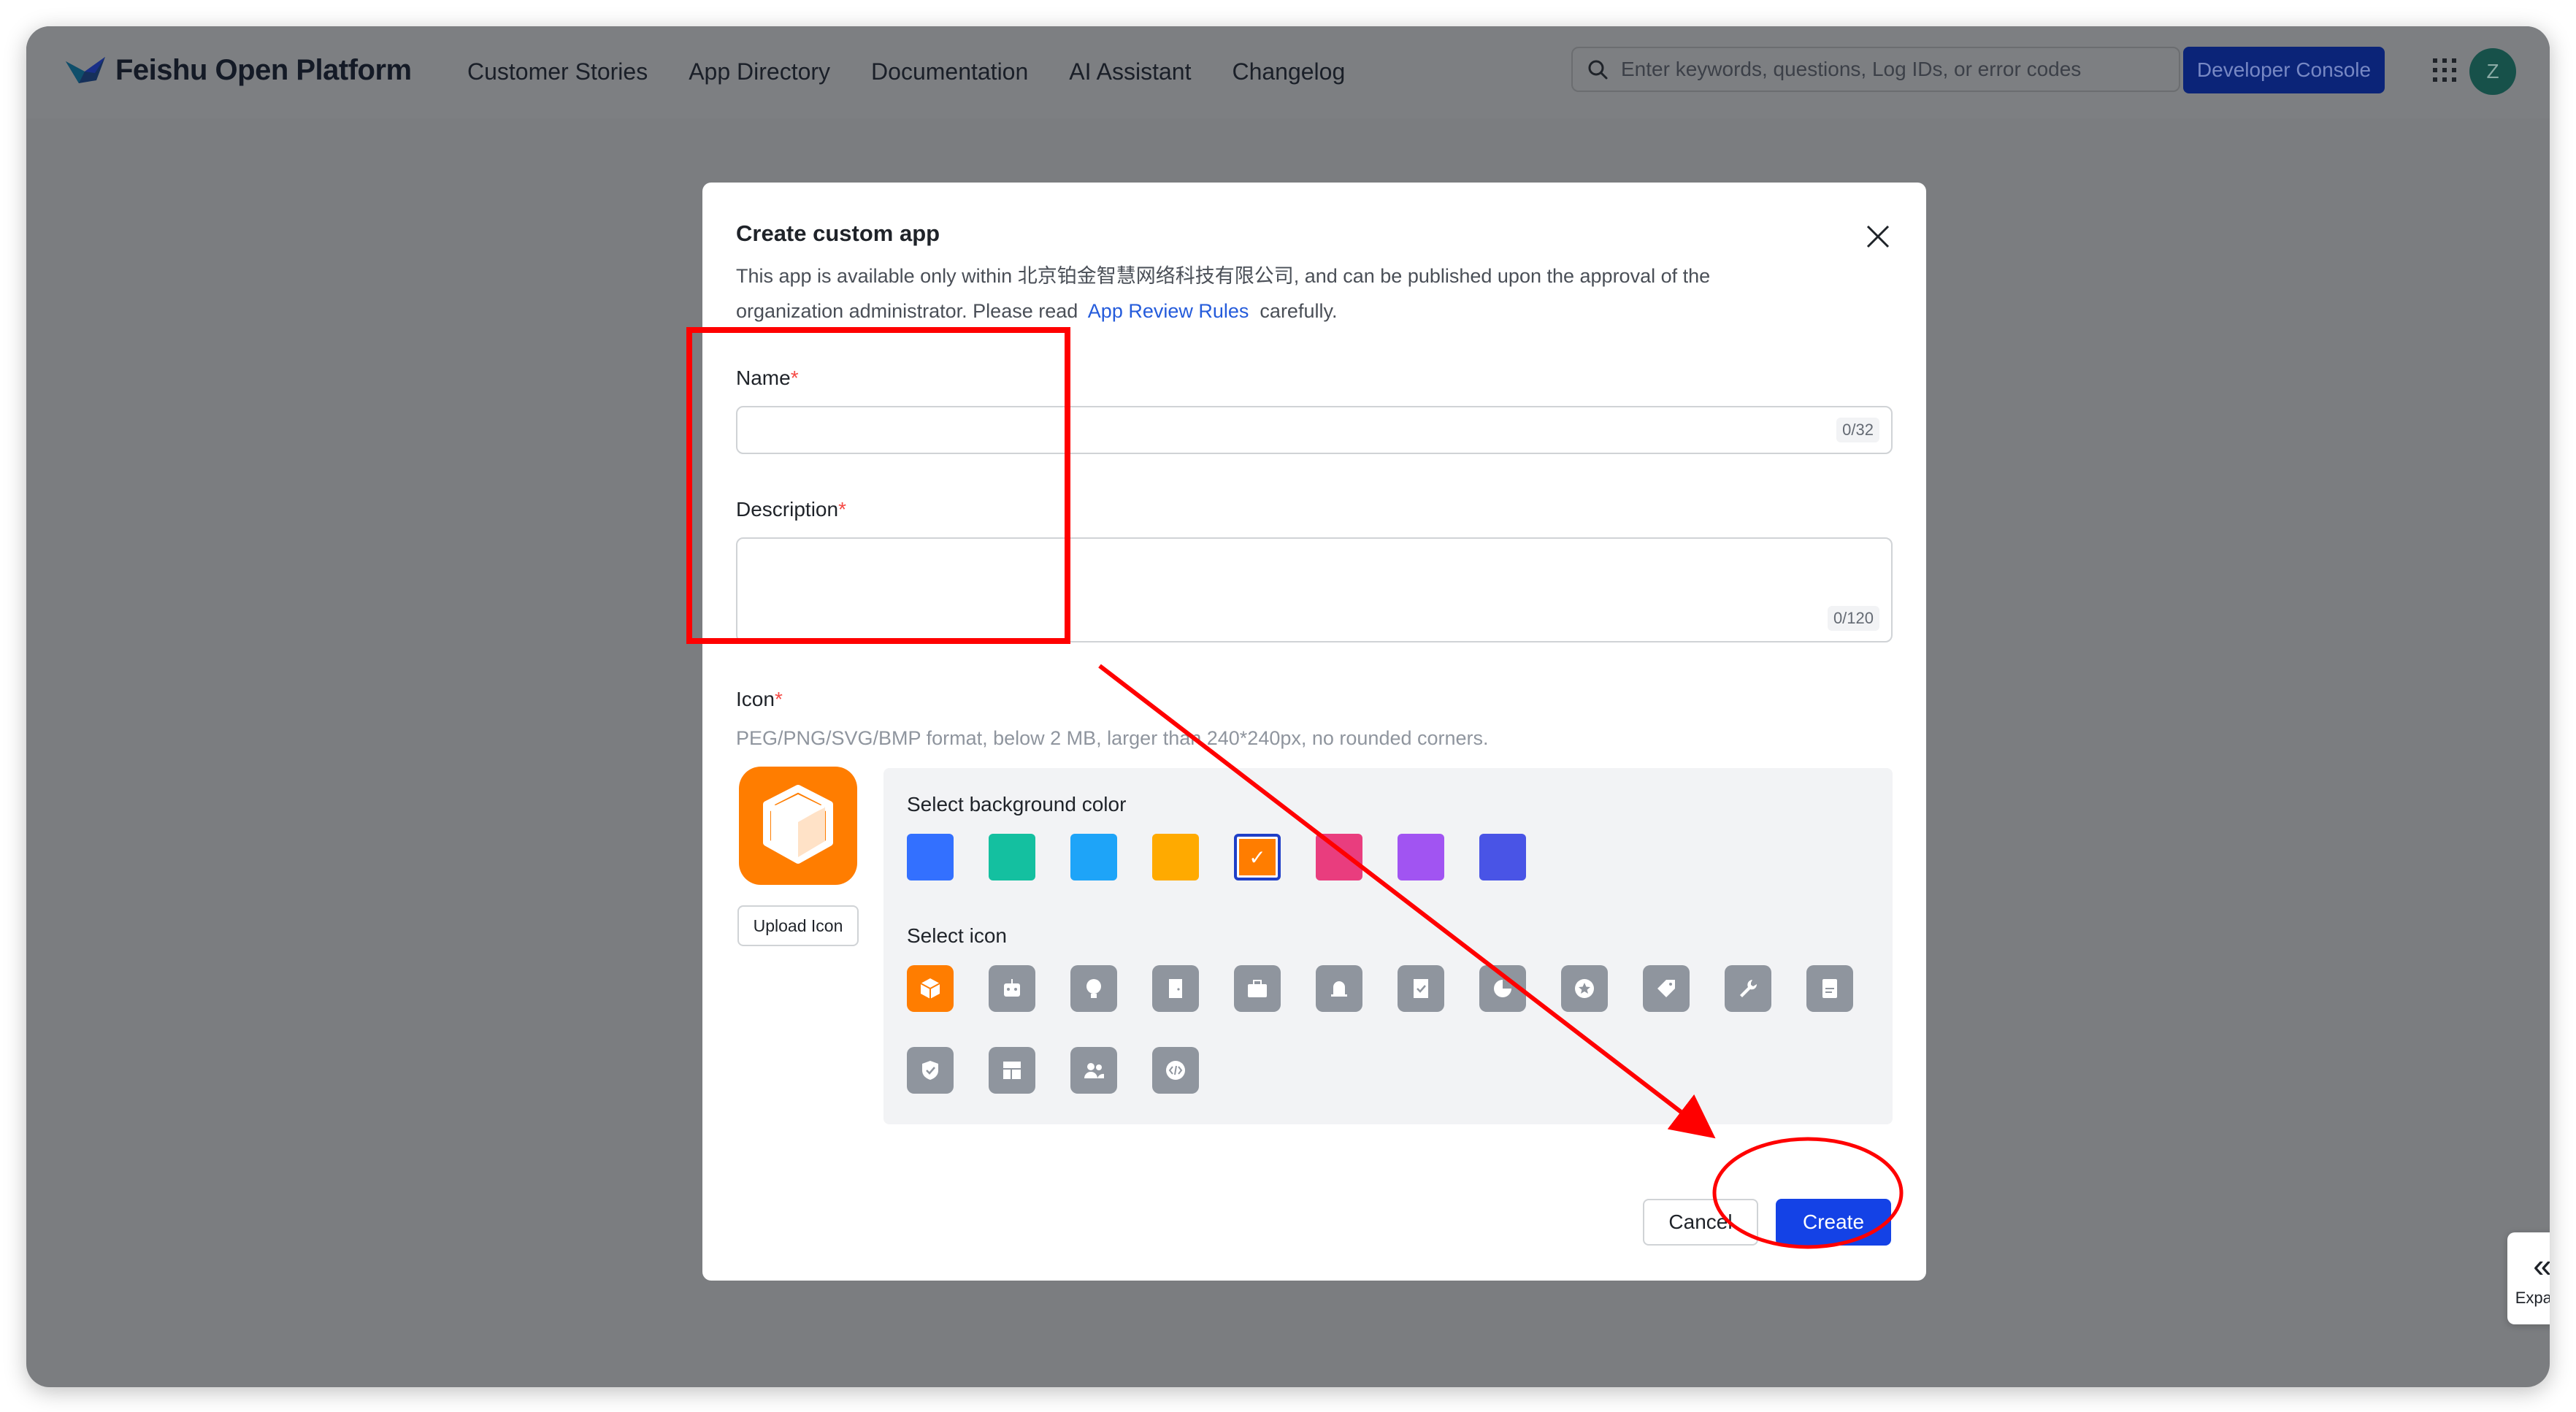 The width and height of the screenshot is (2576, 1412). What do you see at coordinates (1299, 311) in the screenshot?
I see `intro-suffix: carefully.` at bounding box center [1299, 311].